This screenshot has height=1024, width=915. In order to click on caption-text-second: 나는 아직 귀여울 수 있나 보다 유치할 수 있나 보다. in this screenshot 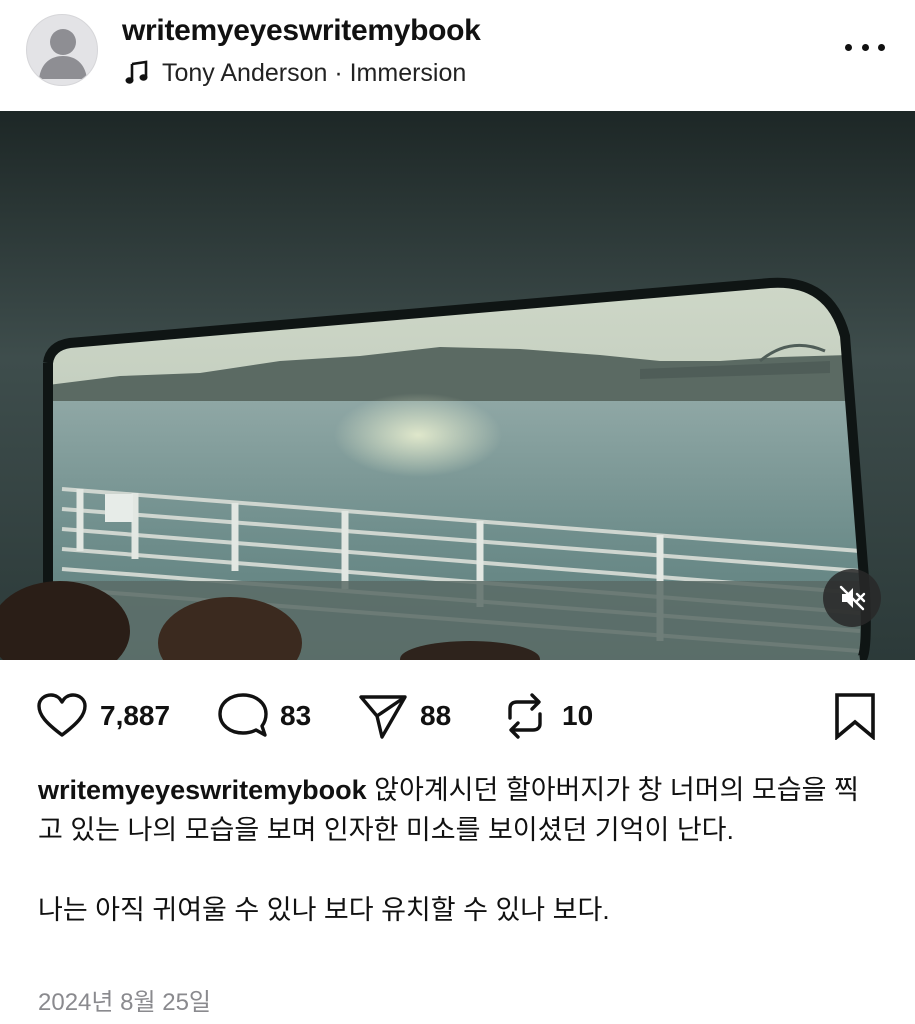, I will do `click(324, 910)`.